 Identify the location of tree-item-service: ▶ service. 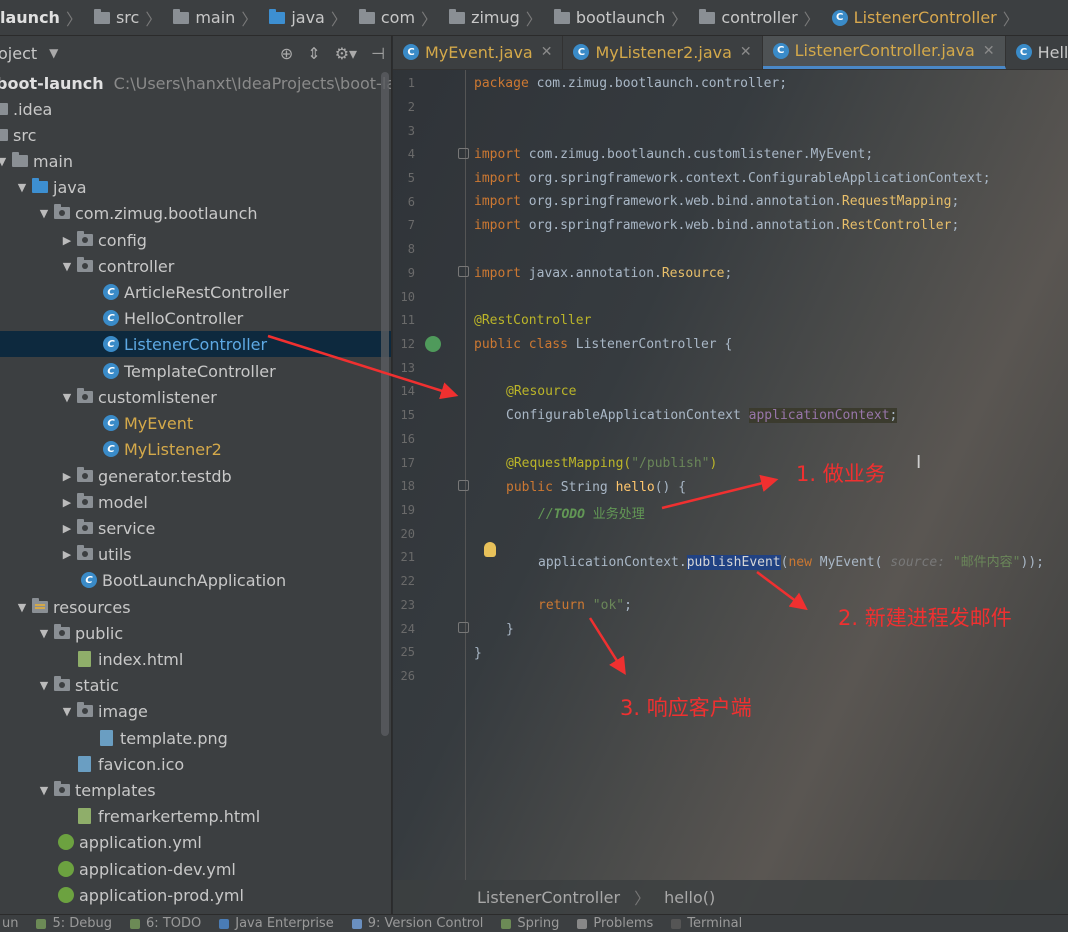
(195, 528).